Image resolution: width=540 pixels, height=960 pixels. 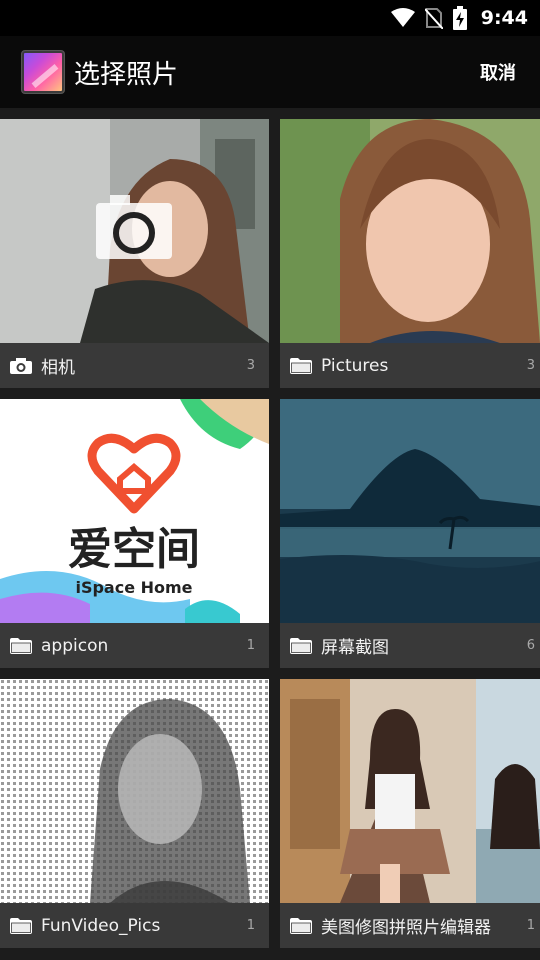 What do you see at coordinates (75, 645) in the screenshot?
I see `album-name: appicon` at bounding box center [75, 645].